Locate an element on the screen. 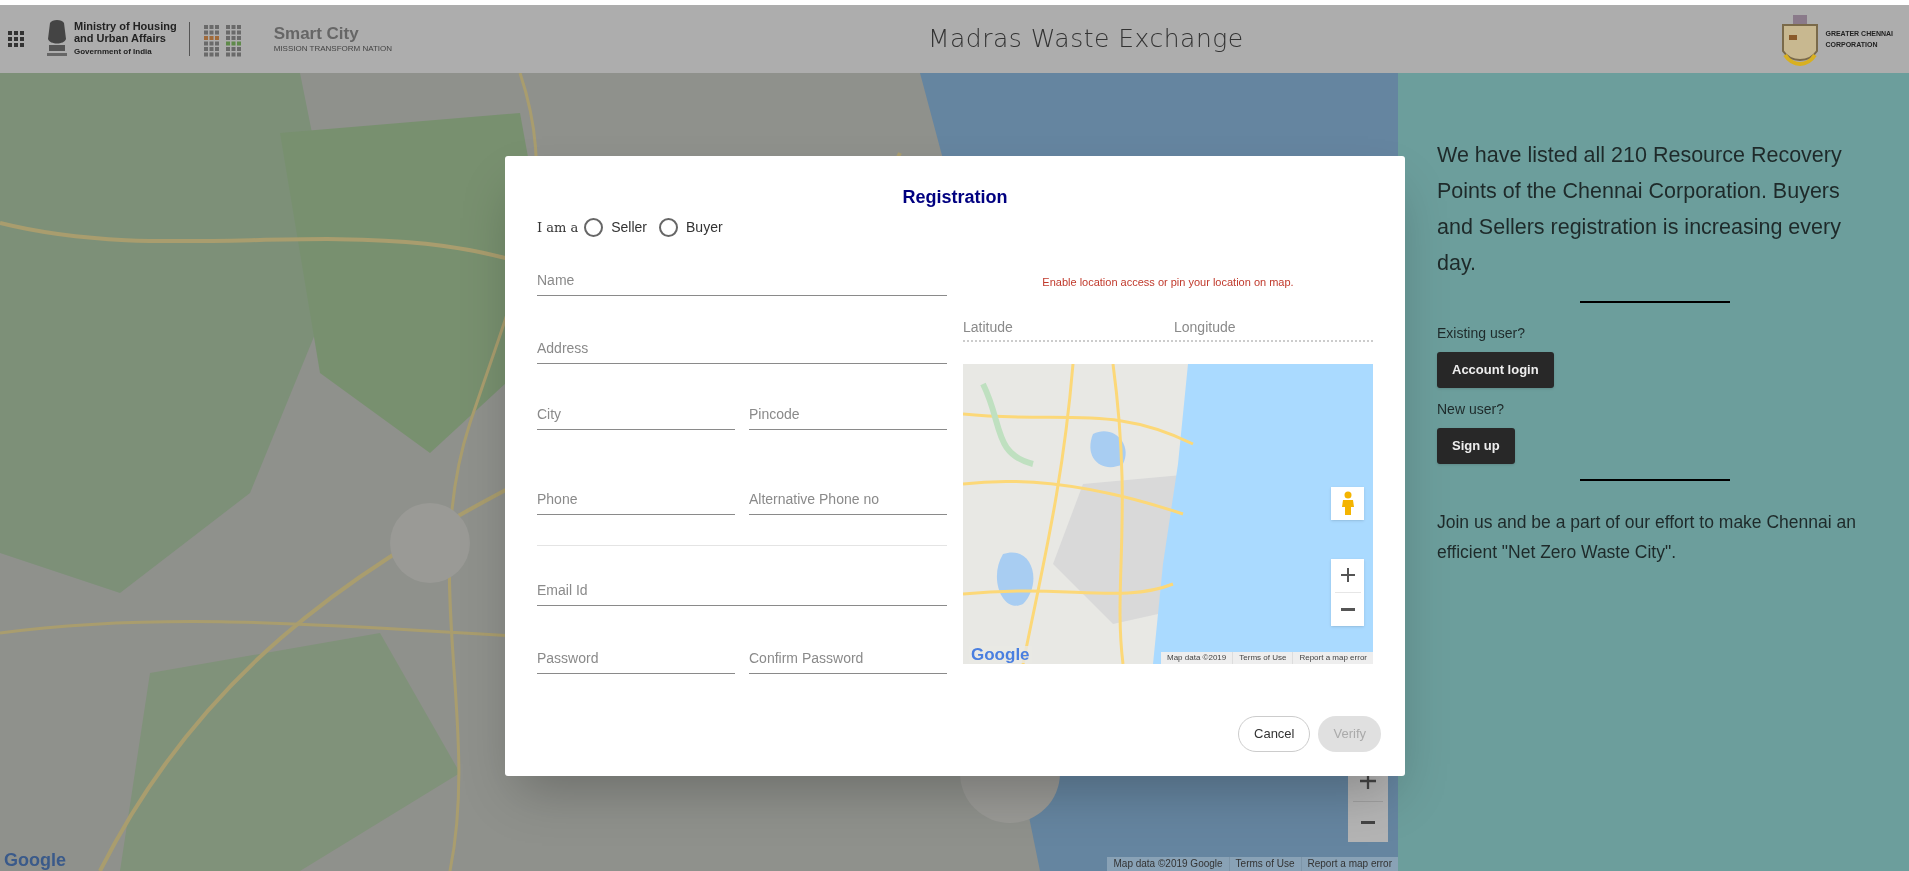  existing-user-label: Existing user? is located at coordinates (1481, 333).